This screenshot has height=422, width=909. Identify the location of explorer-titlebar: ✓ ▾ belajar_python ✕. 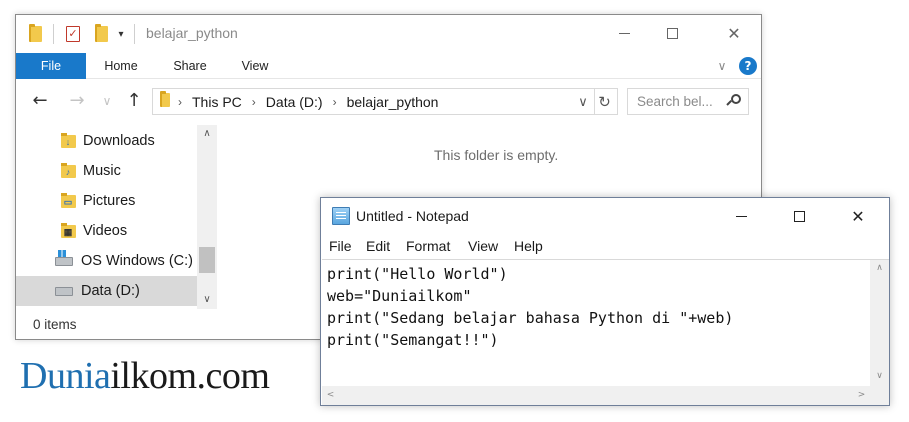
(388, 34).